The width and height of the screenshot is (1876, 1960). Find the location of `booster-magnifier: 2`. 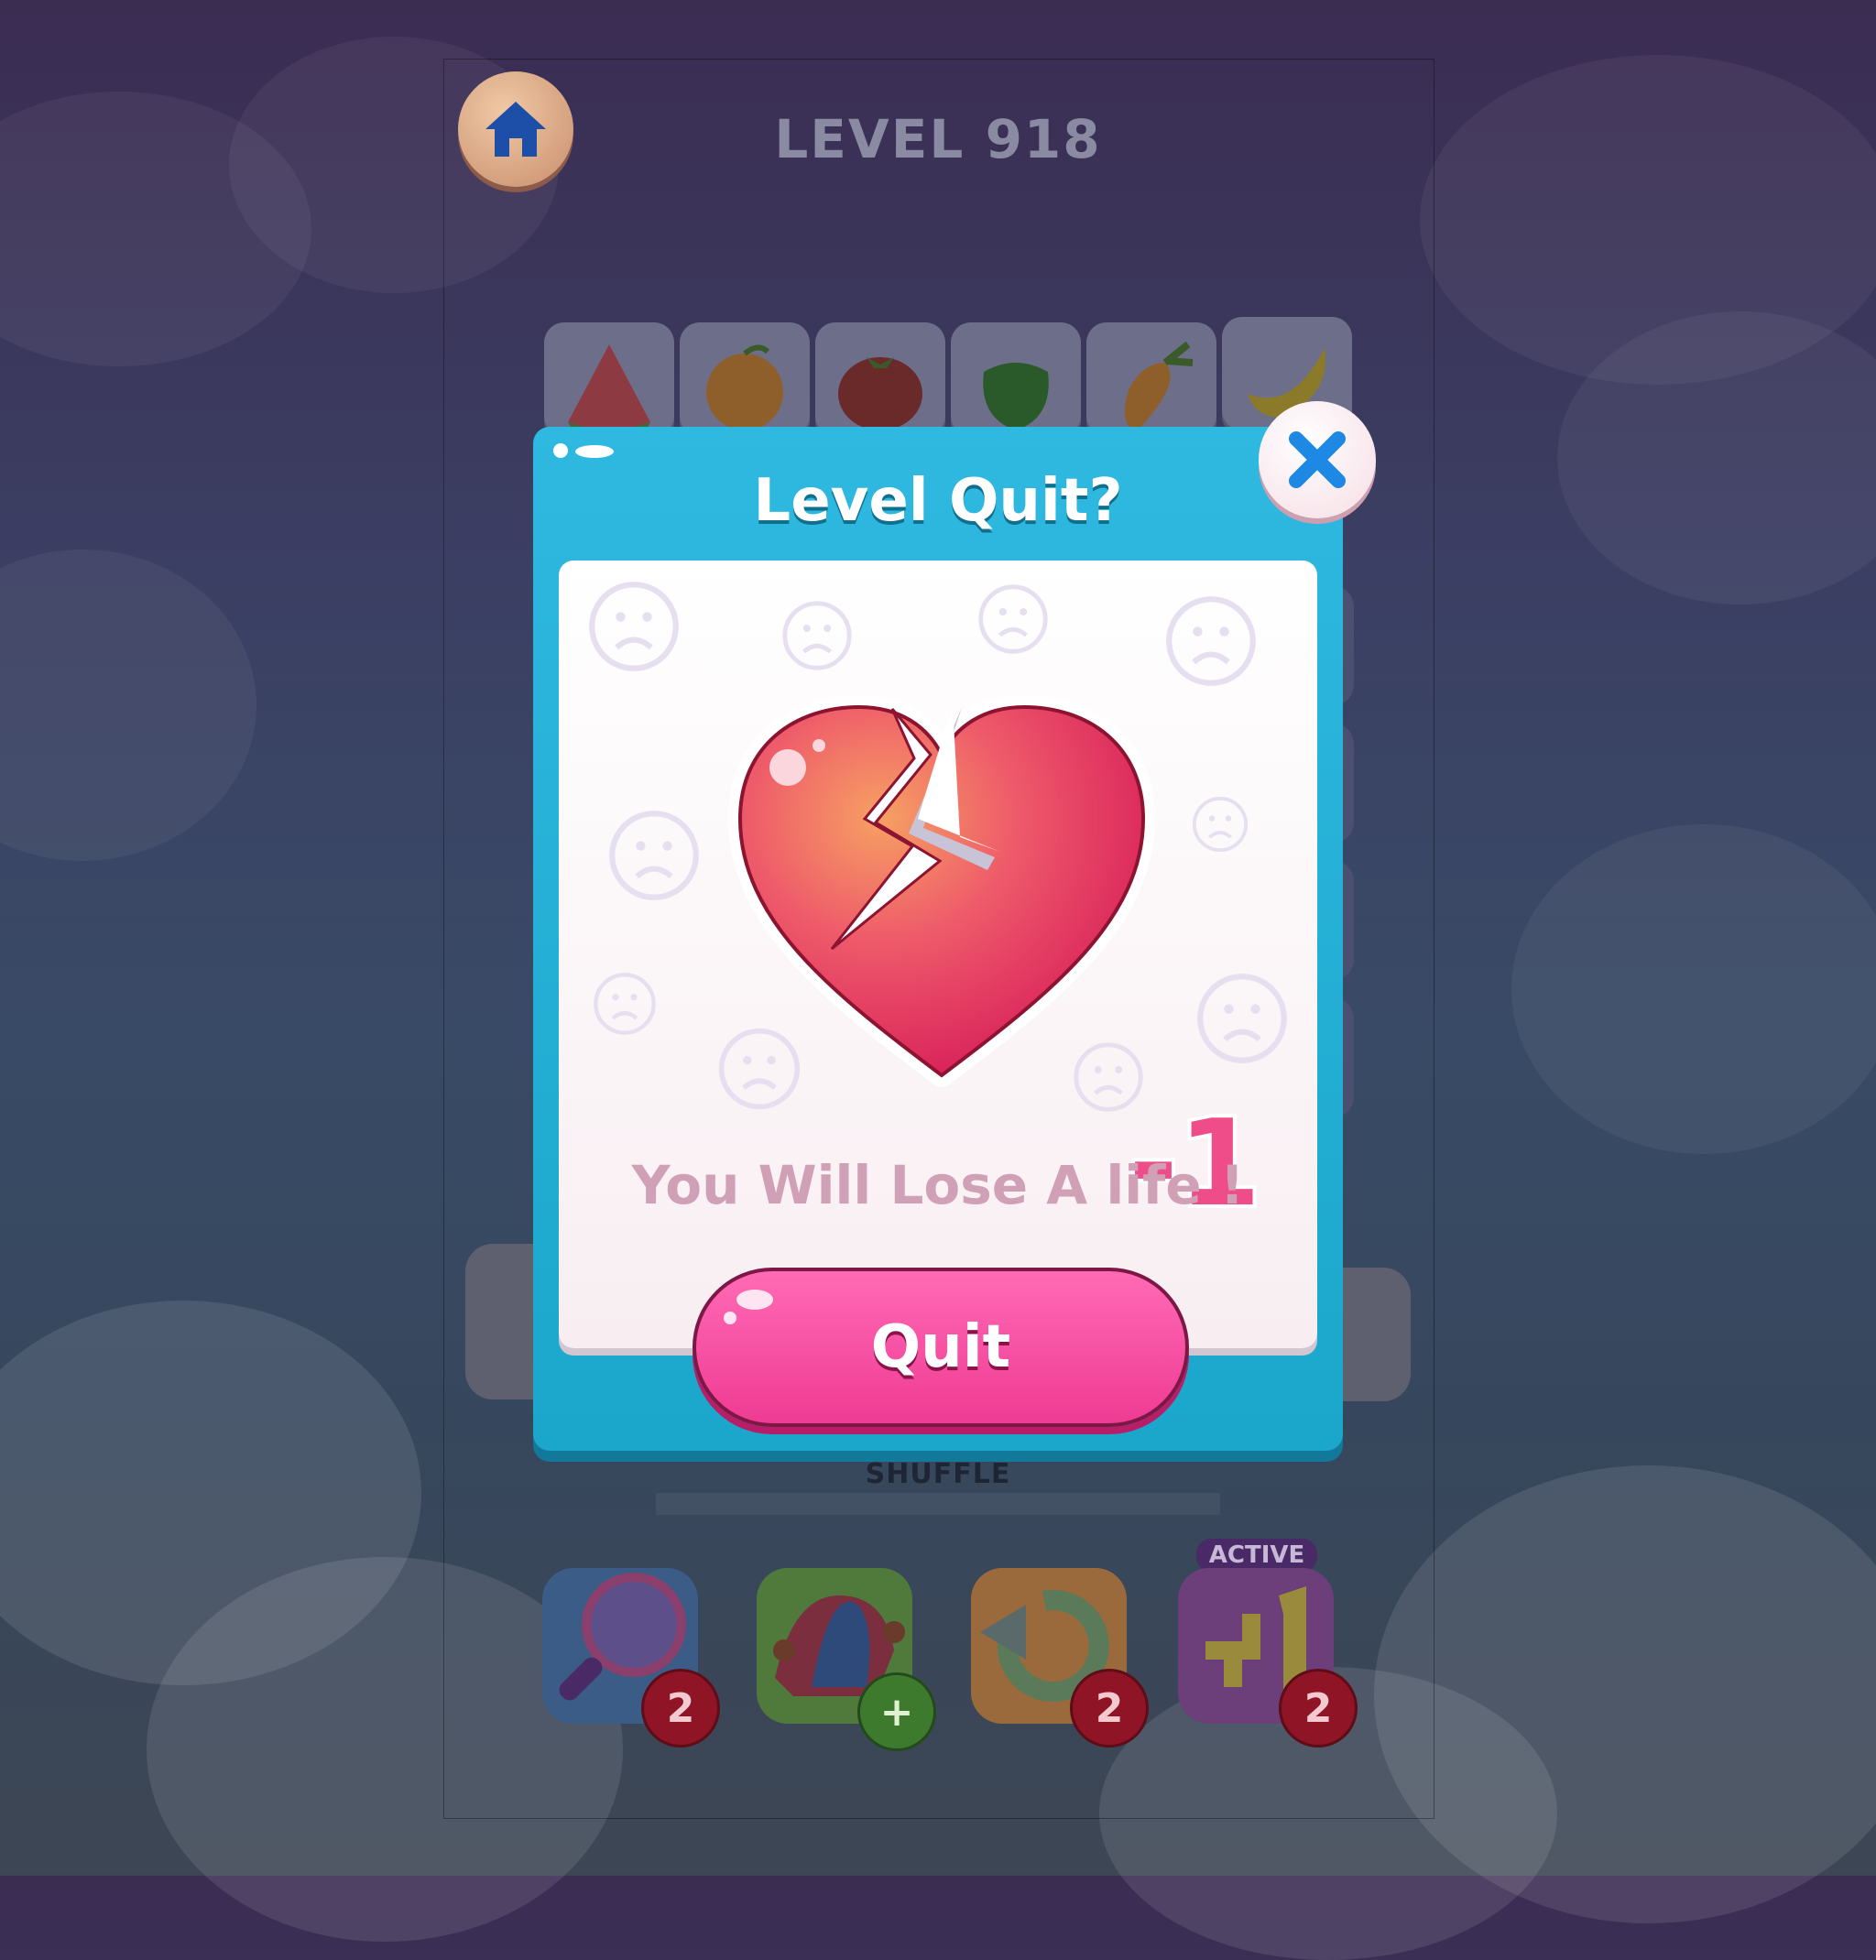

booster-magnifier: 2 is located at coordinates (631, 1658).